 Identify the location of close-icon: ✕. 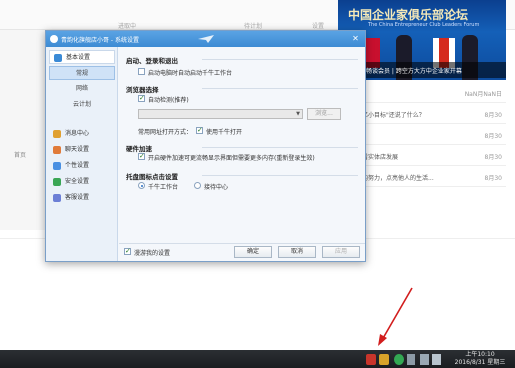
(355, 39).